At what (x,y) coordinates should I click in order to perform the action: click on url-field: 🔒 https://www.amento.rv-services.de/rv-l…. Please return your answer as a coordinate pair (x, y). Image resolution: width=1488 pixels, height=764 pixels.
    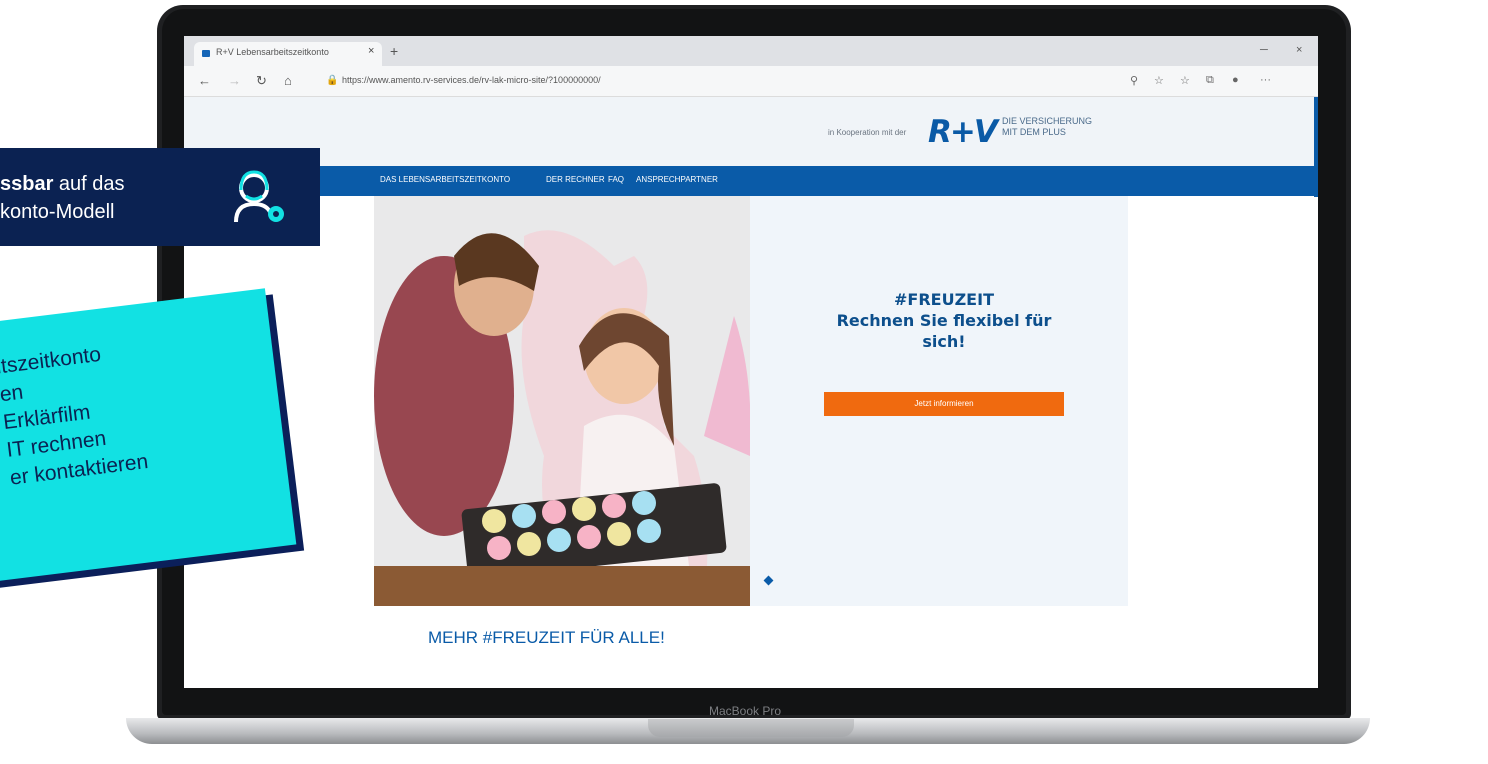
    Looking at the image, I should click on (724, 80).